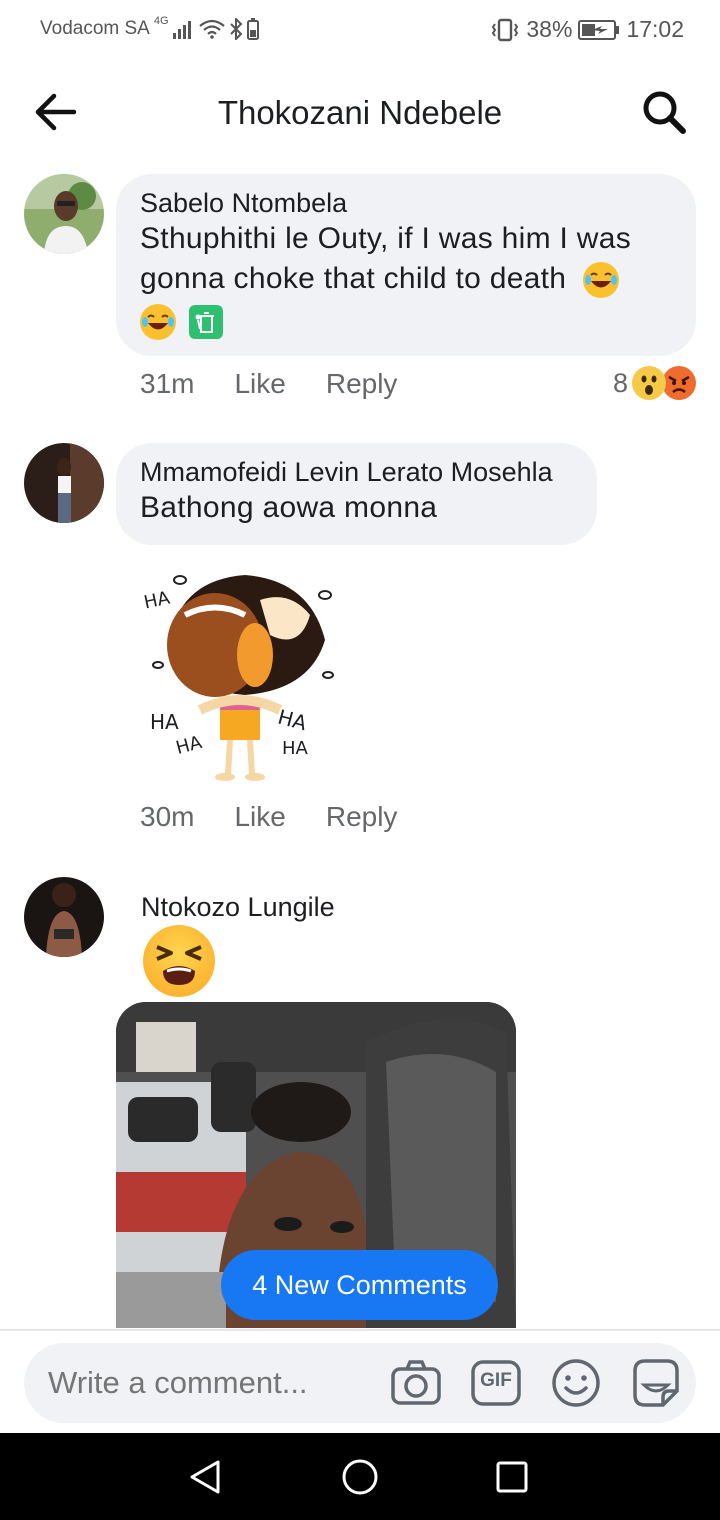  Describe the element at coordinates (406, 203) in the screenshot. I see `comment-author: Sabelo Ntombela` at that location.